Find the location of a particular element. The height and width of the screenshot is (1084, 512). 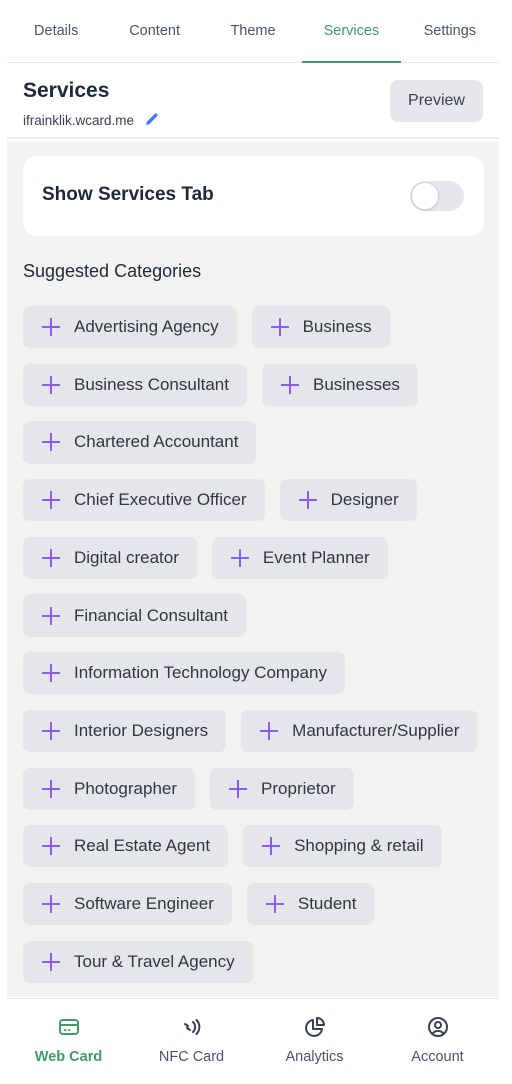

top-tabs: Details Content Theme Services Settings is located at coordinates (253, 31).